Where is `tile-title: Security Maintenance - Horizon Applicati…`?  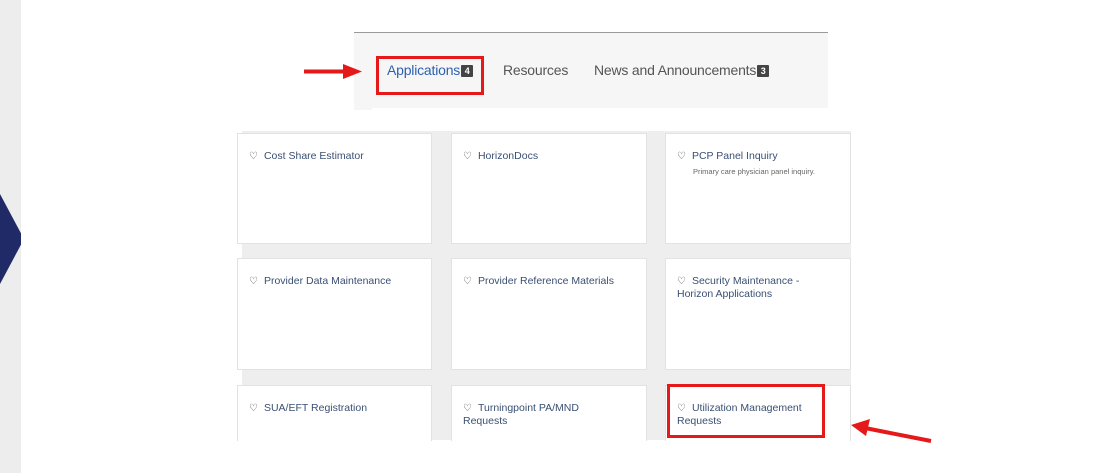
tile-title: Security Maintenance - Horizon Applicati… is located at coordinates (738, 287).